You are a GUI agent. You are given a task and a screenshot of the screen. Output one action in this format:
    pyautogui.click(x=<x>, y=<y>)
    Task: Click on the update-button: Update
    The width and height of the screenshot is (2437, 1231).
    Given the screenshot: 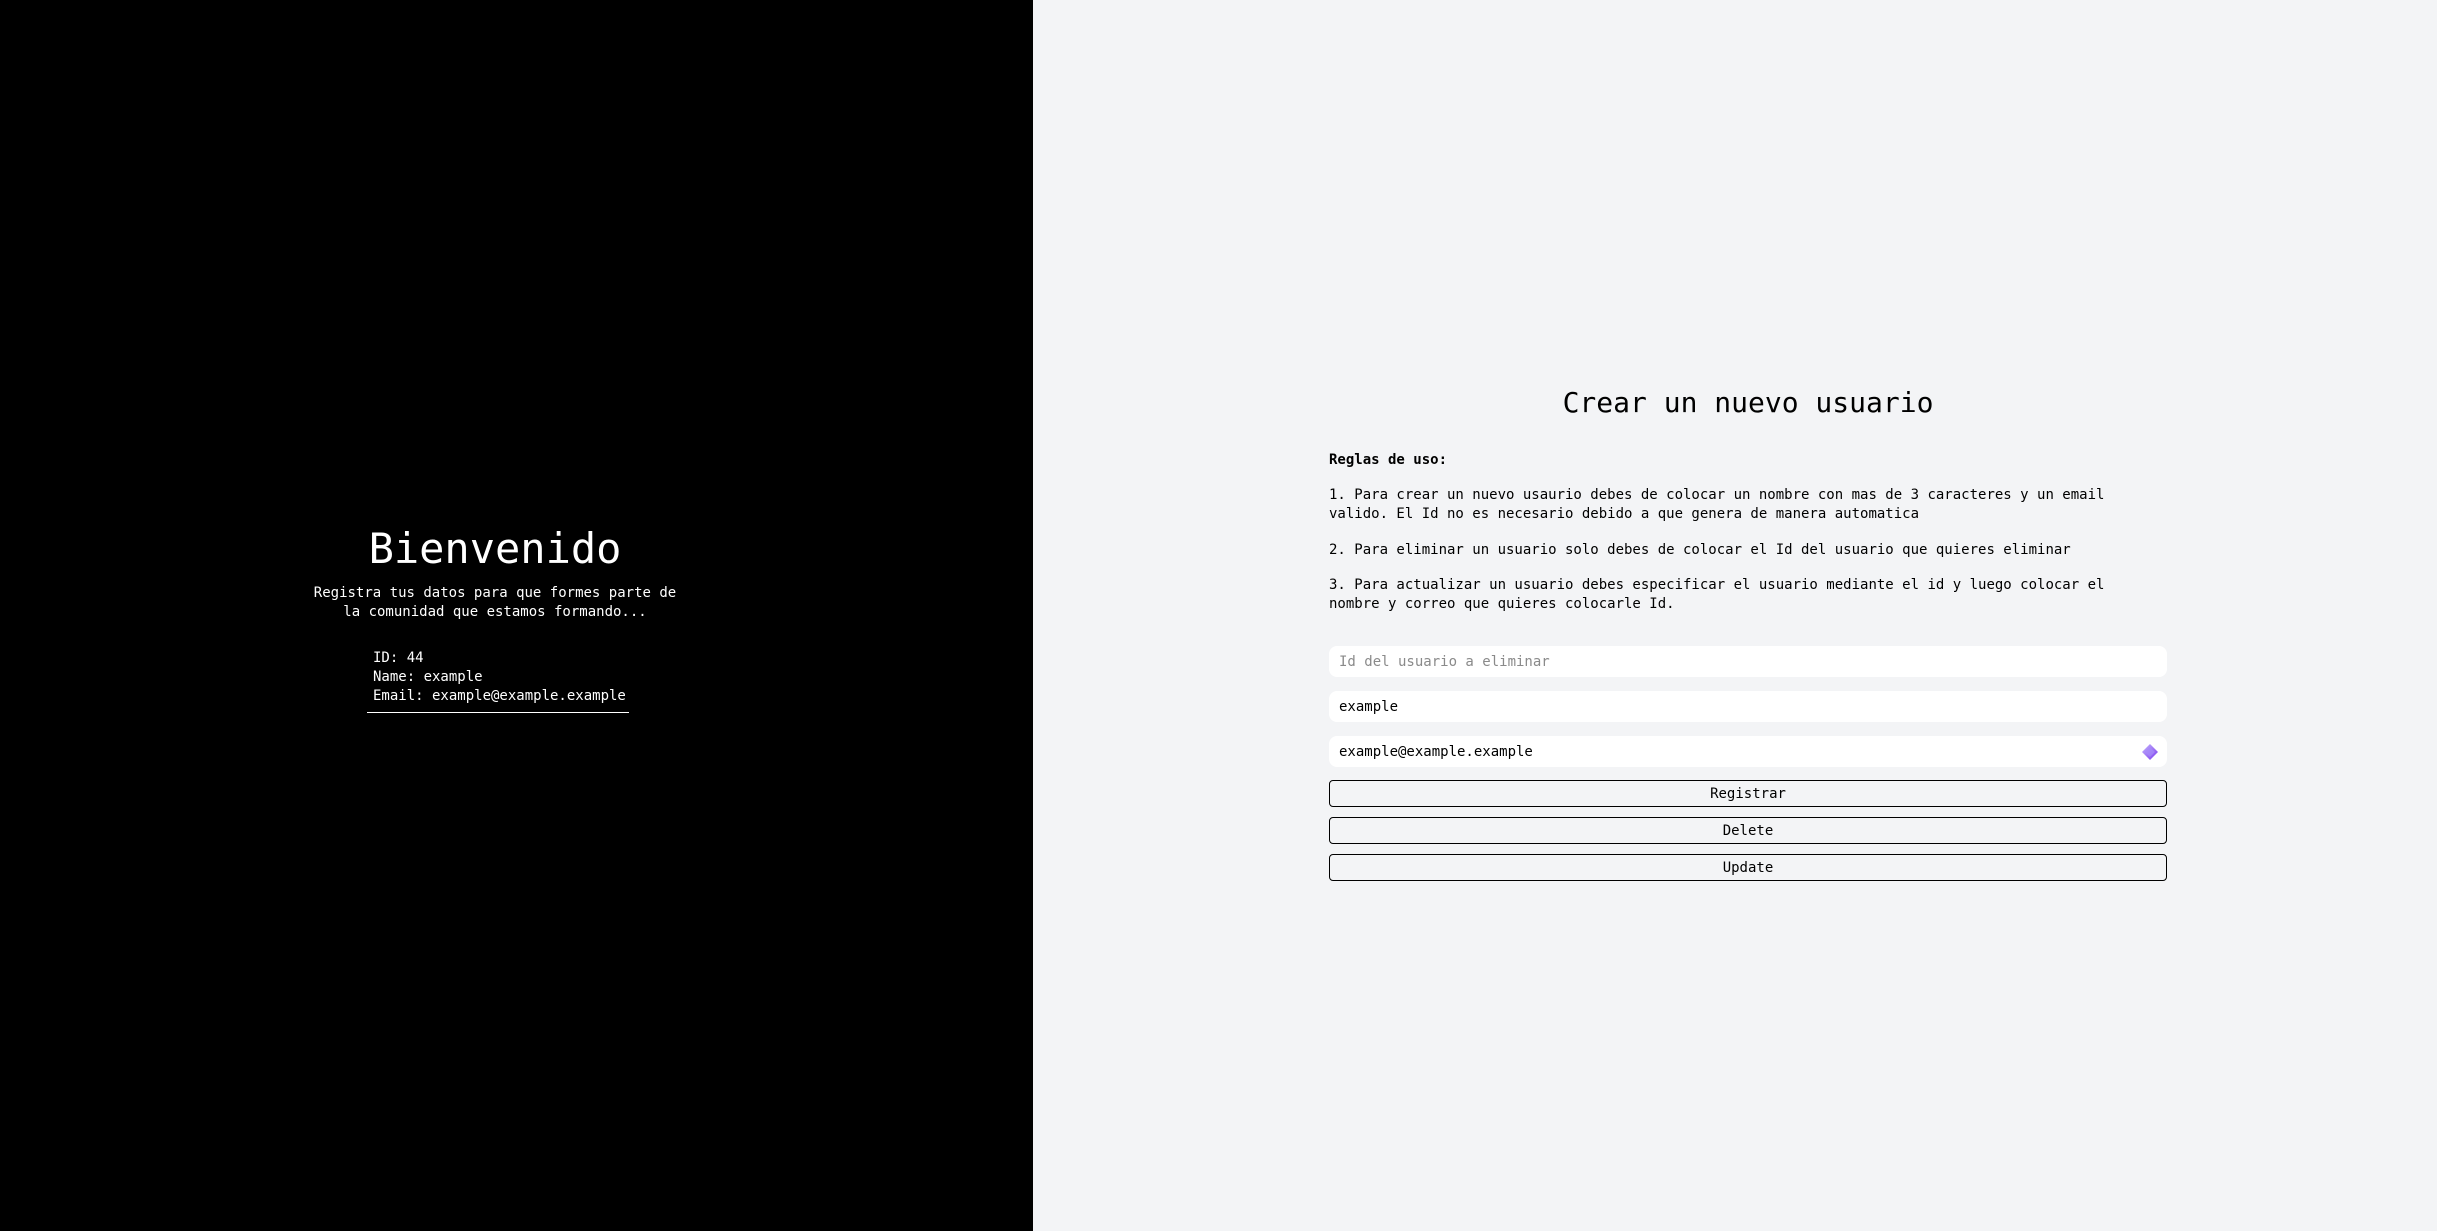 What is the action you would take?
    pyautogui.click(x=1748, y=867)
    